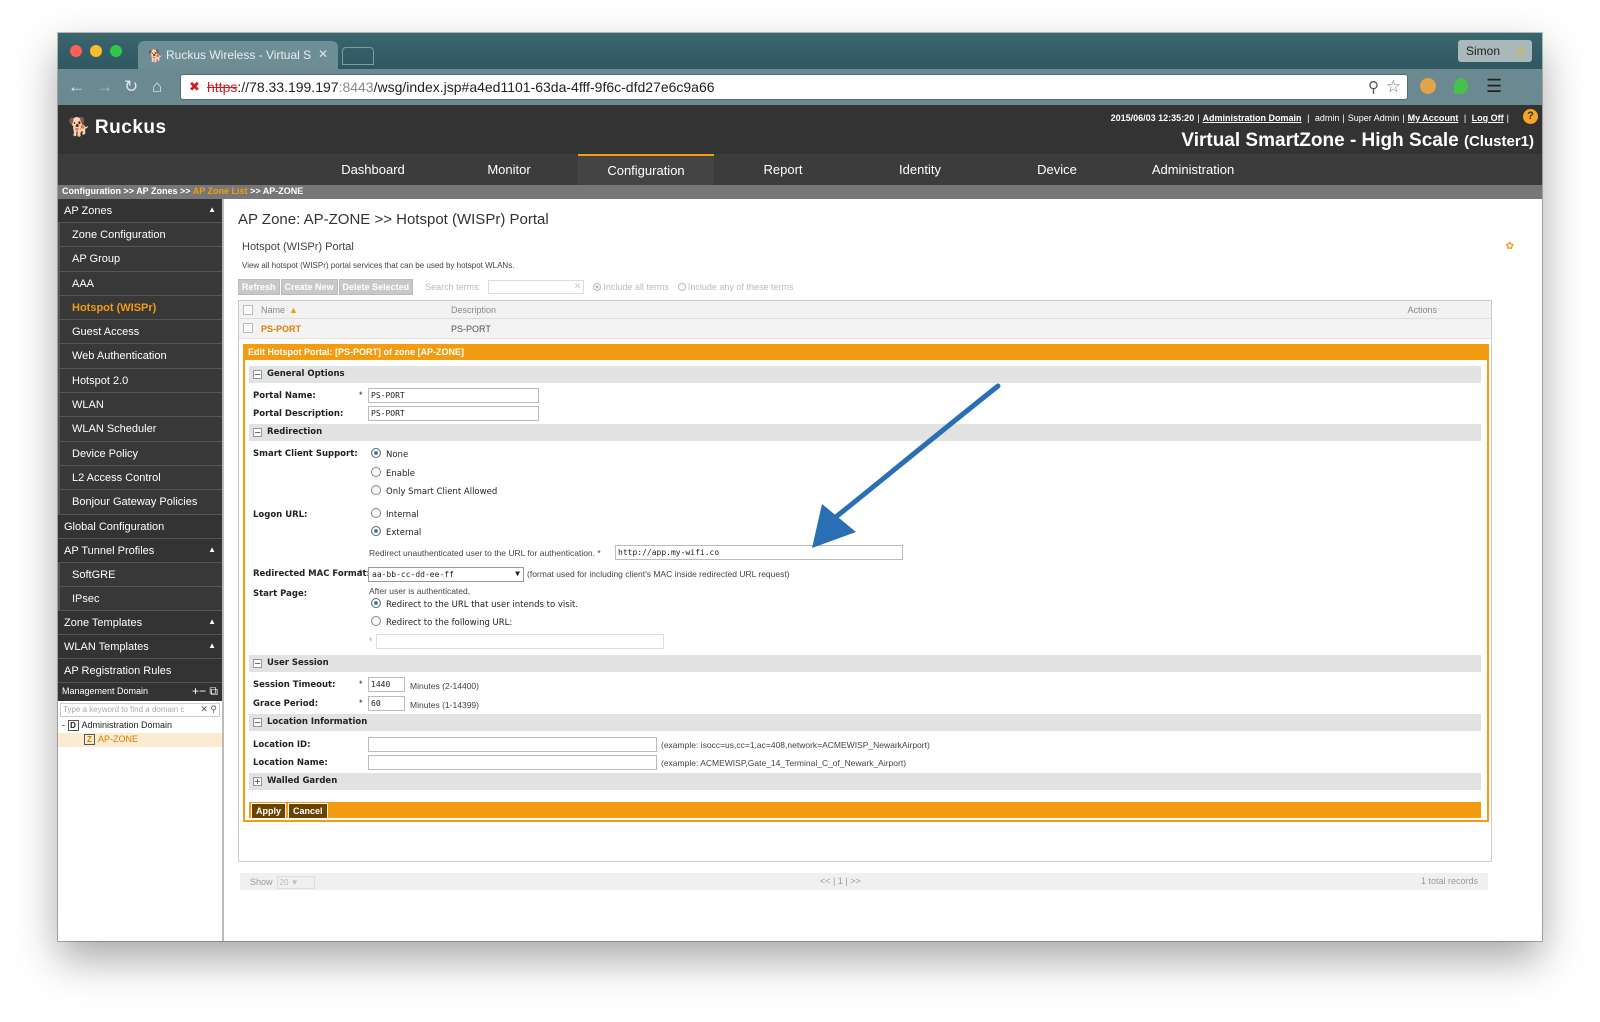 The image size is (1600, 1022). Describe the element at coordinates (76, 51) in the screenshot. I see `window-close-button` at that location.